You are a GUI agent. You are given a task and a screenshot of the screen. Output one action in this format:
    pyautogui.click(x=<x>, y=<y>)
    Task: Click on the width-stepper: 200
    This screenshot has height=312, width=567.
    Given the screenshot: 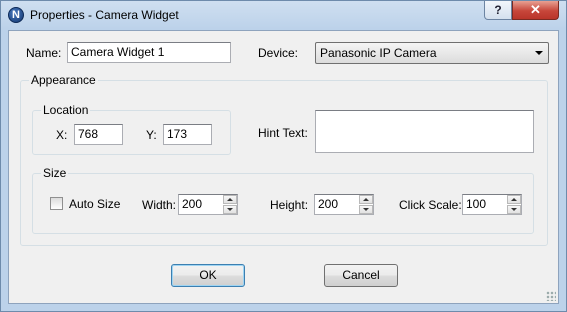 What is the action you would take?
    pyautogui.click(x=208, y=204)
    